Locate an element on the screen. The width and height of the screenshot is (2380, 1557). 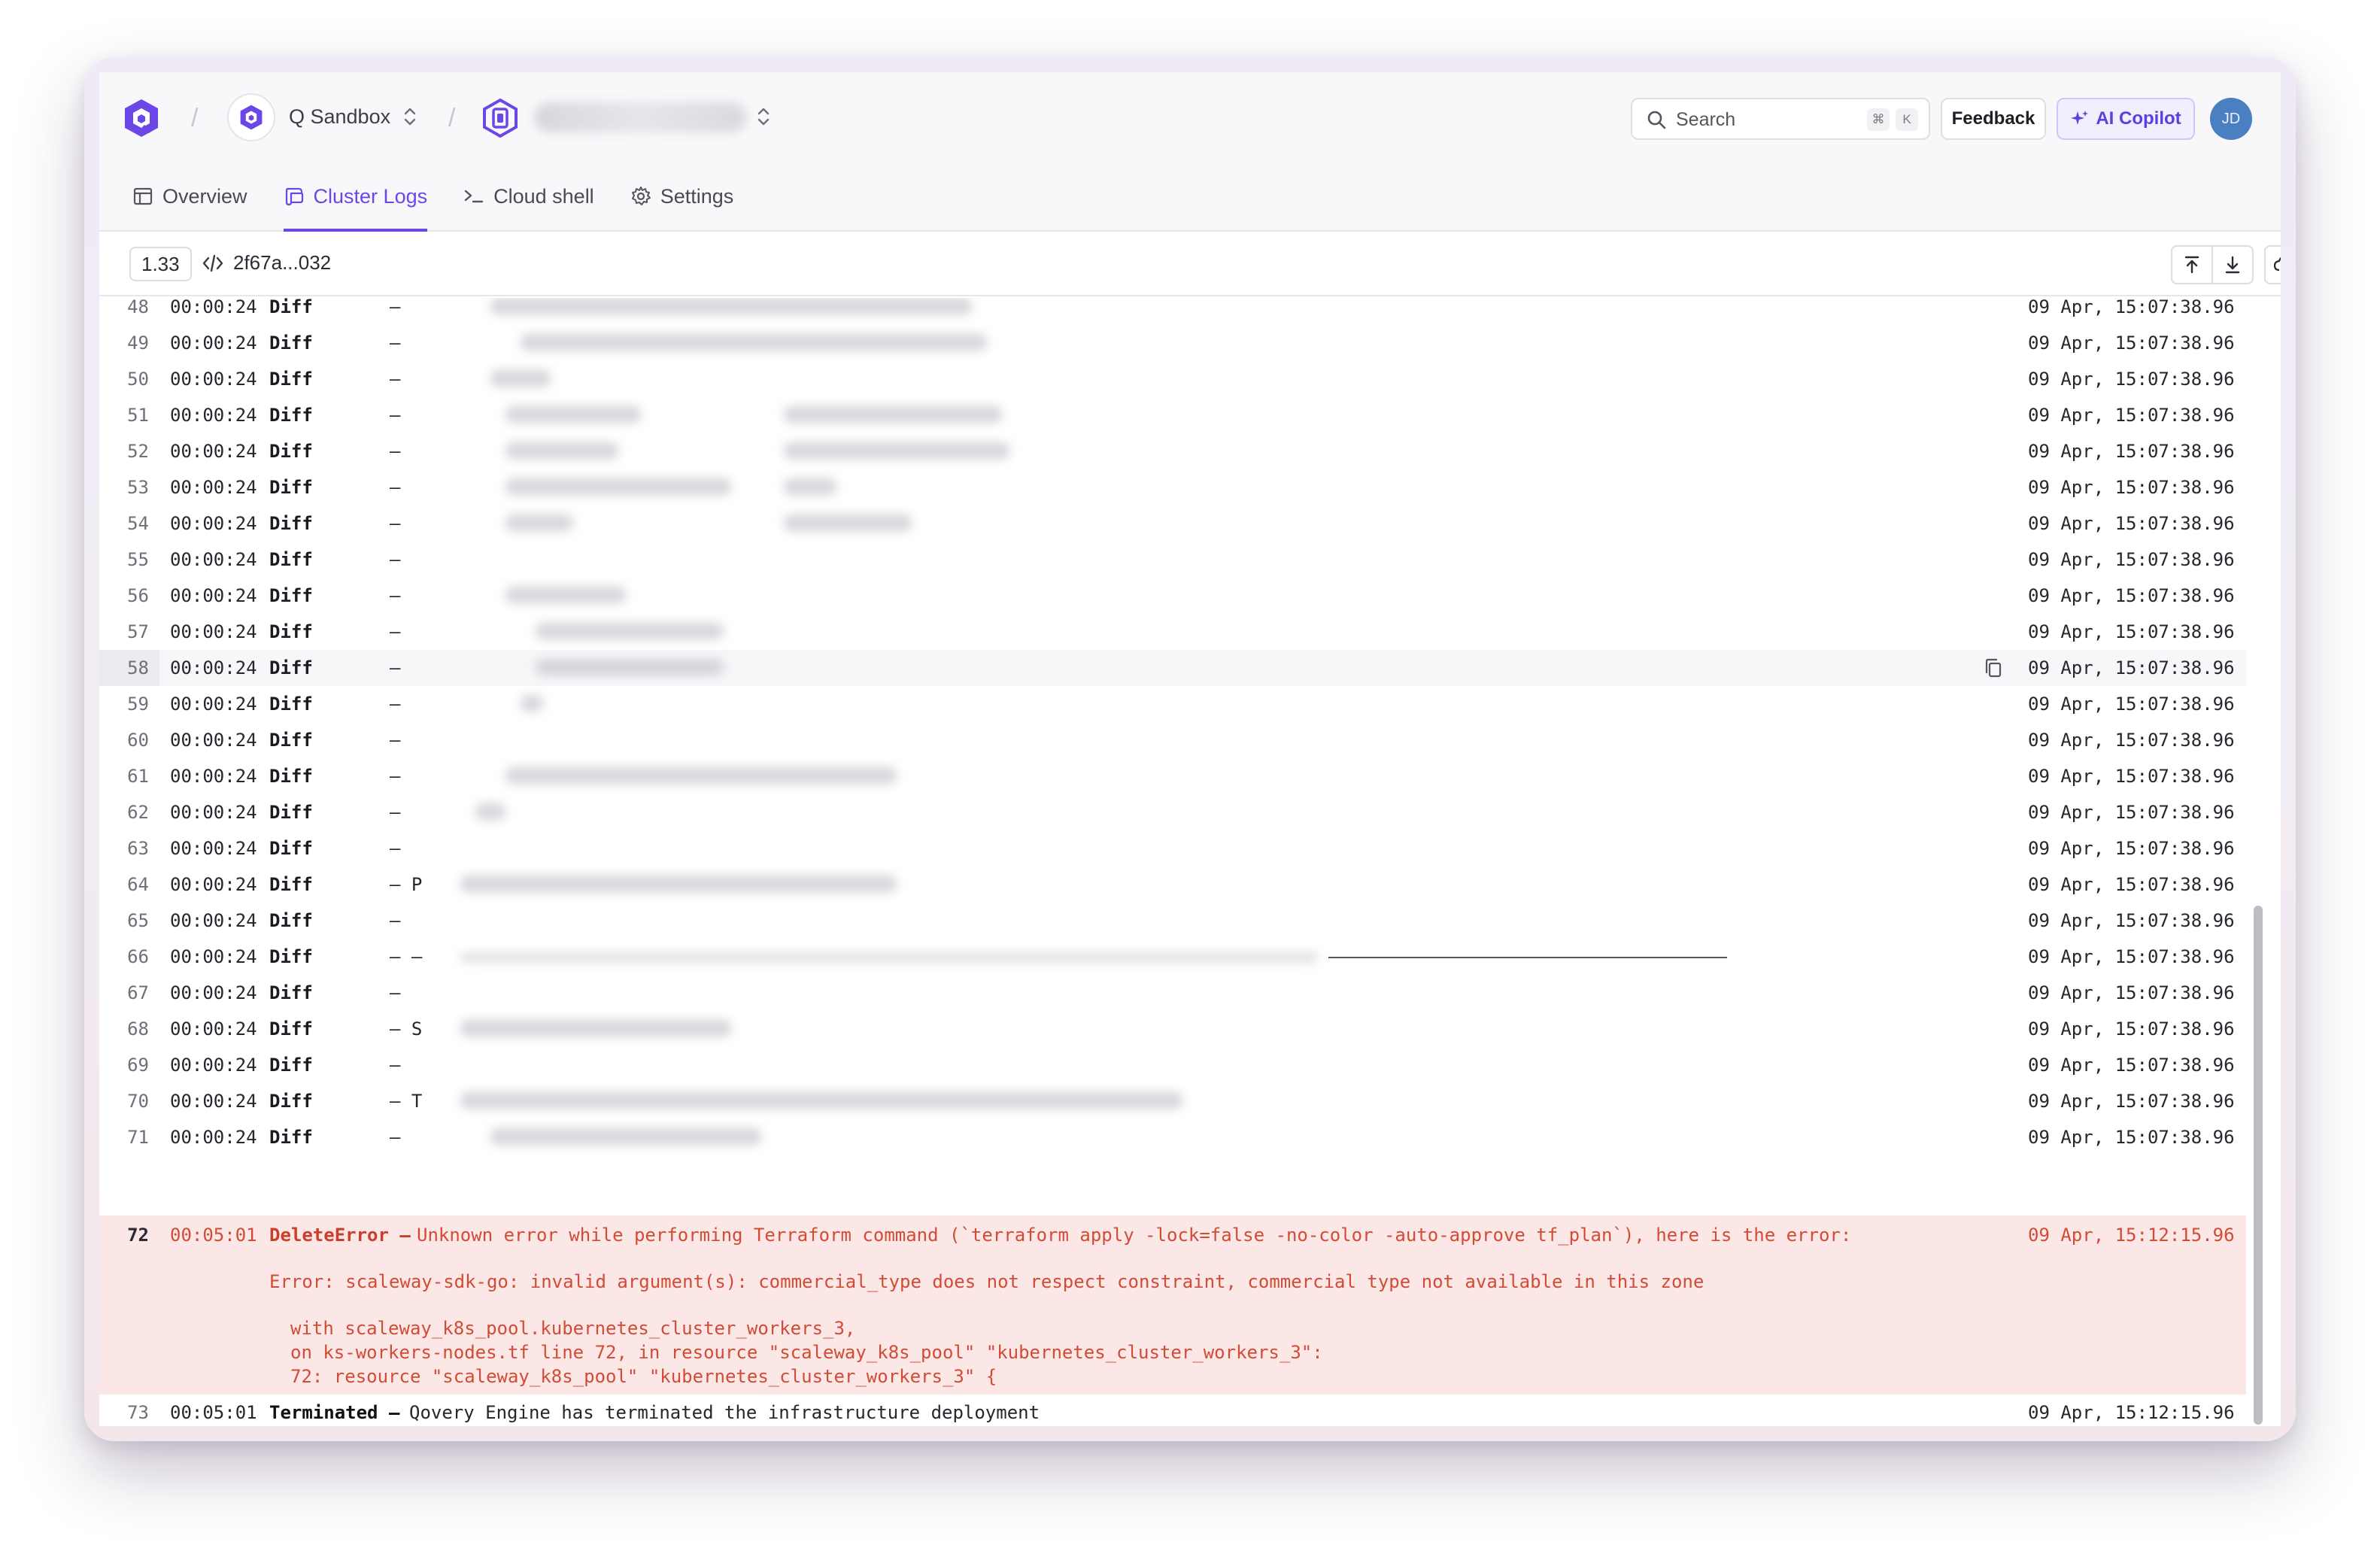
shortcut-k-key: K is located at coordinates (1907, 119).